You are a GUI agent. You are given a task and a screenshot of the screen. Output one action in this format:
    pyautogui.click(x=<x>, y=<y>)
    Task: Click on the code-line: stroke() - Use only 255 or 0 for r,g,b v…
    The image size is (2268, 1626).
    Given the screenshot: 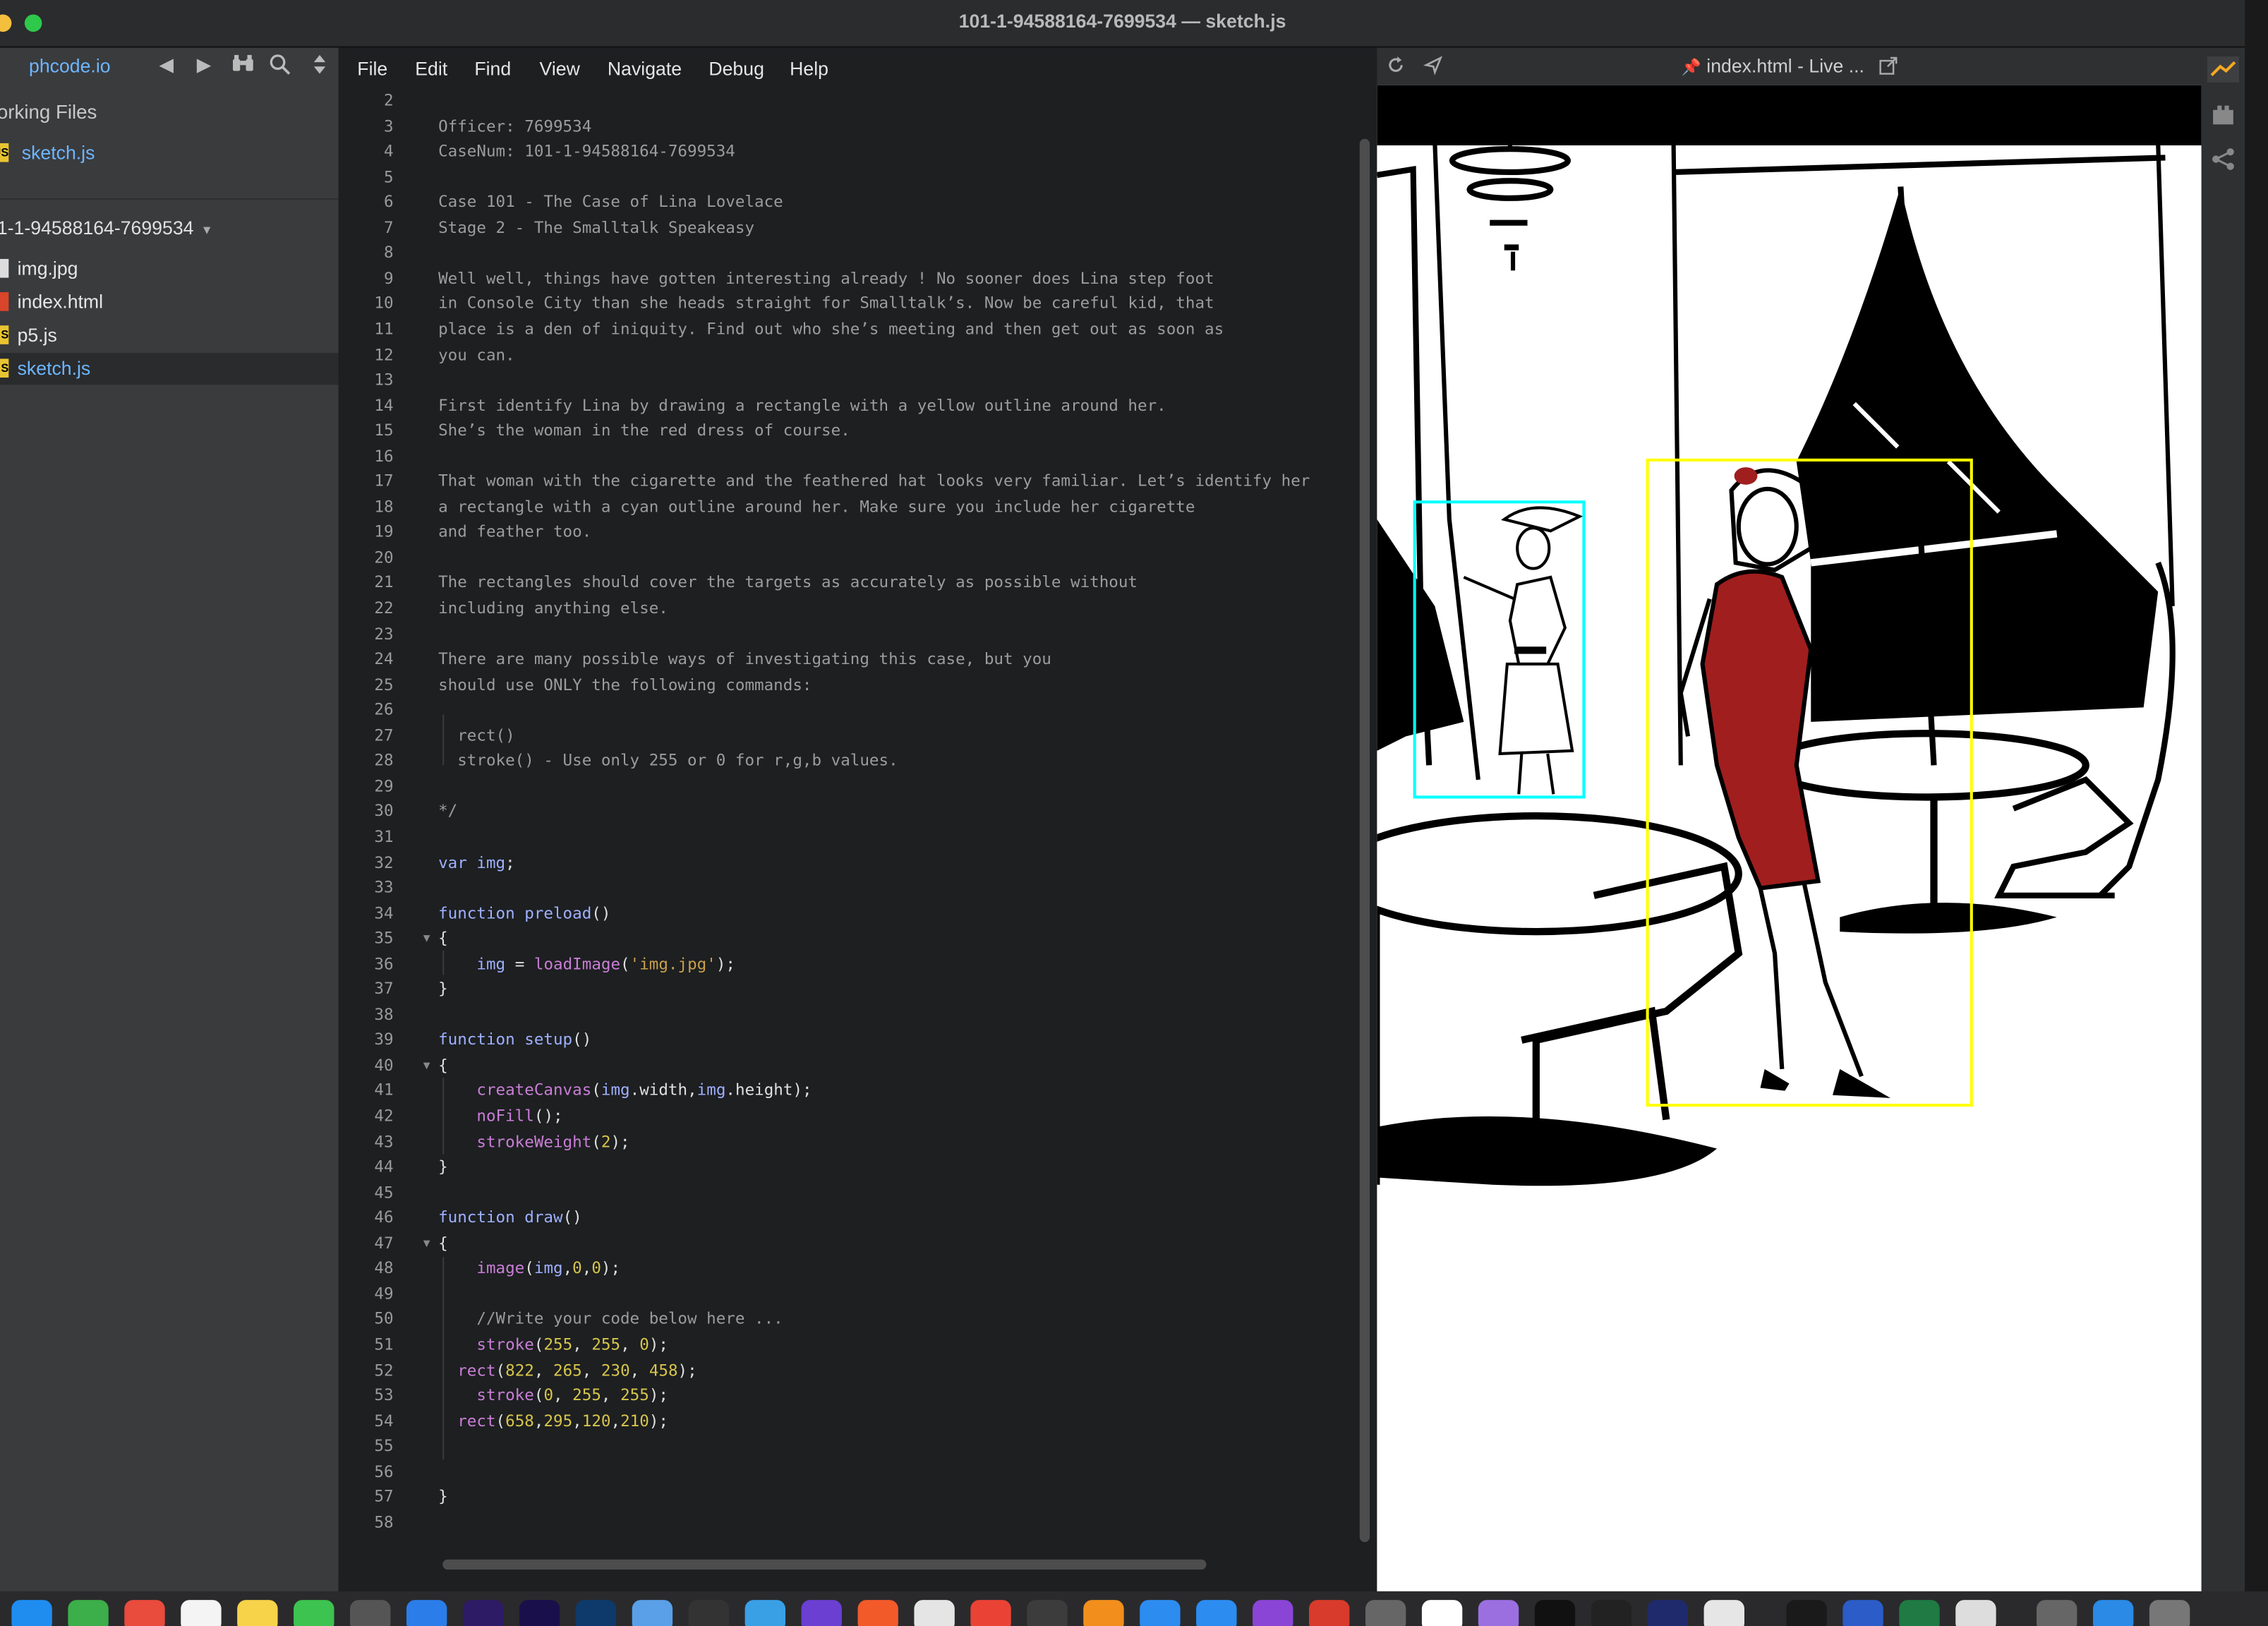 What is the action you would take?
    pyautogui.click(x=668, y=760)
    